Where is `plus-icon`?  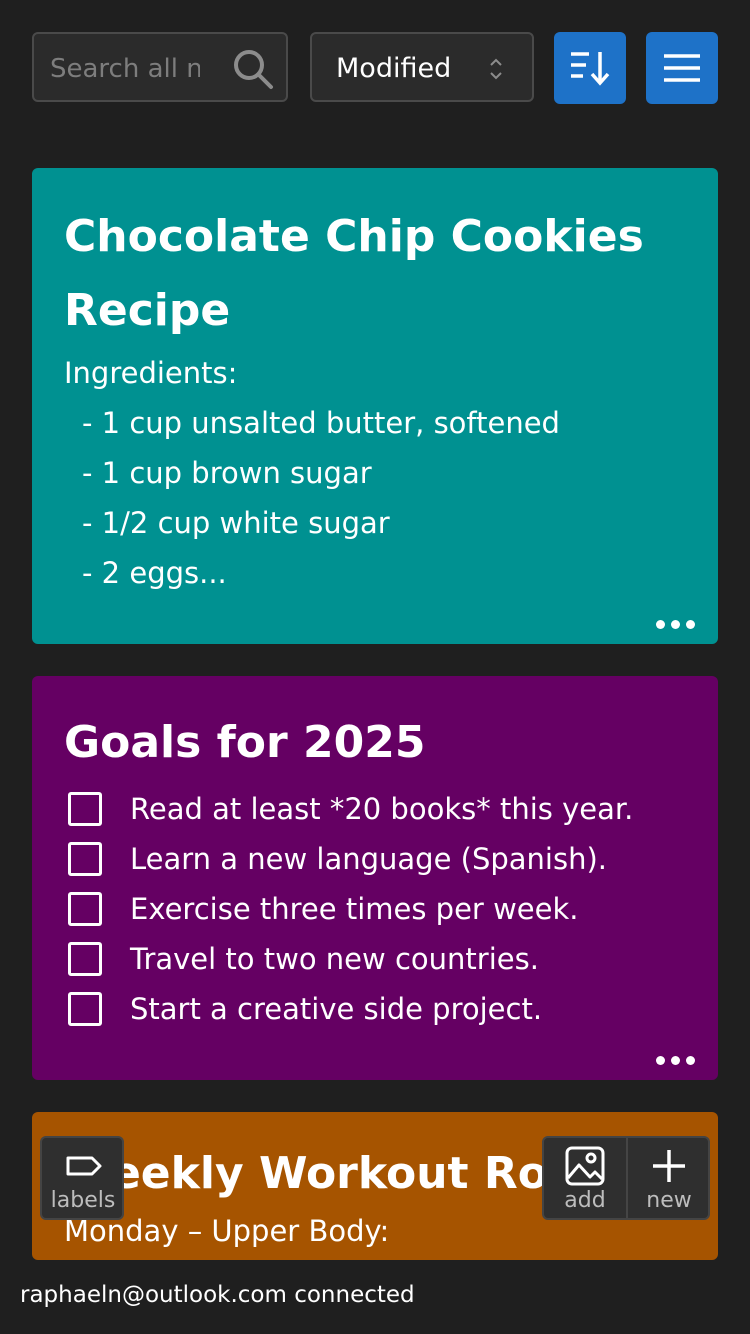 plus-icon is located at coordinates (669, 1166).